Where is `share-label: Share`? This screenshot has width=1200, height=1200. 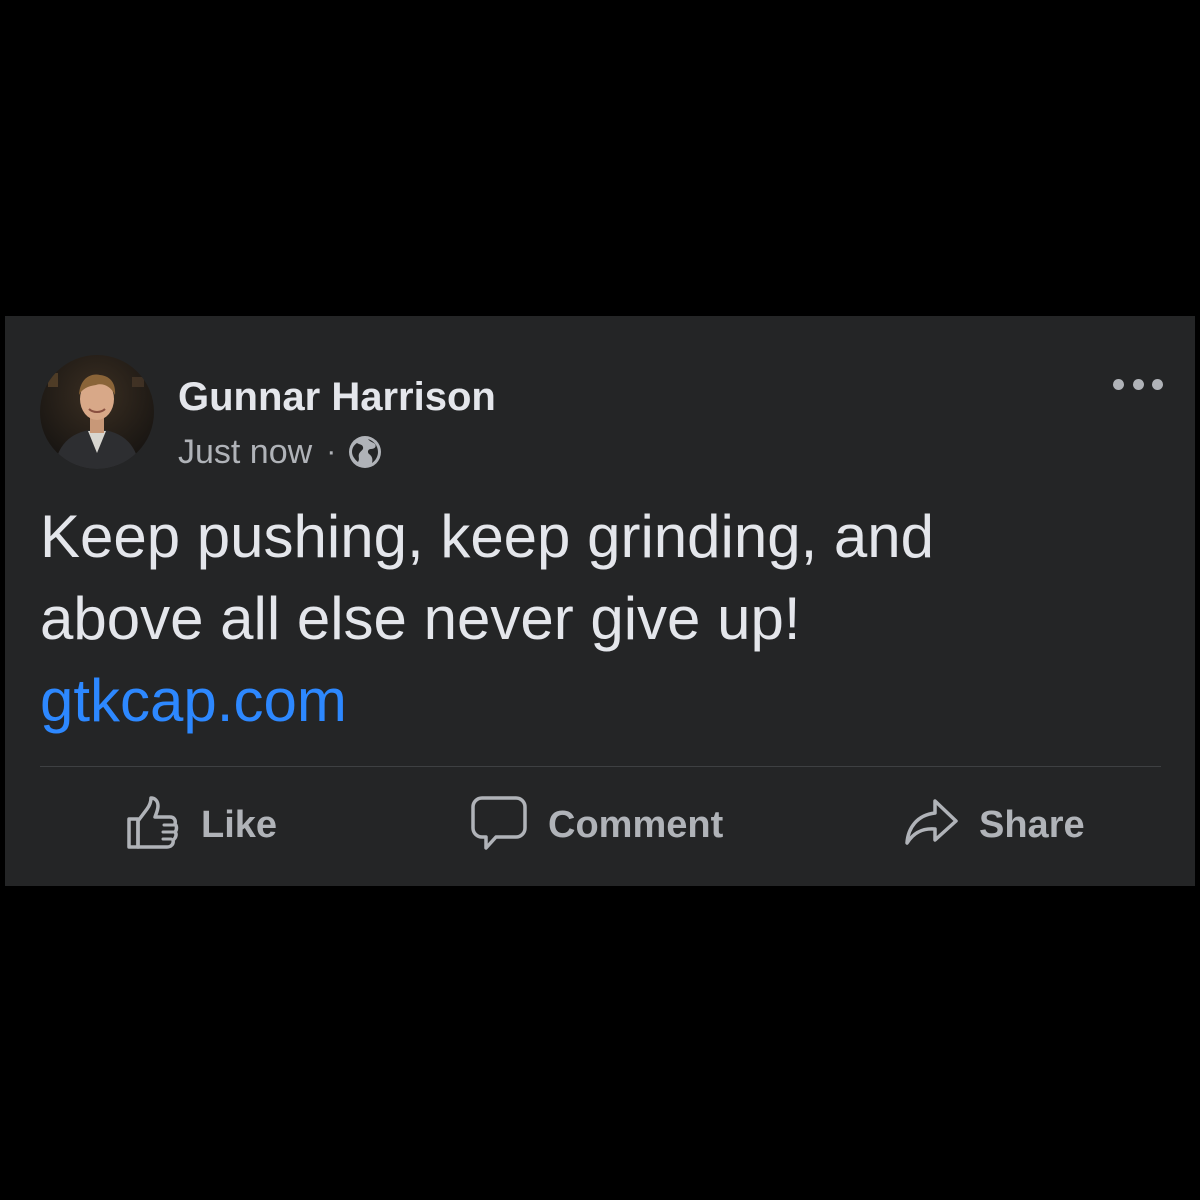 share-label: Share is located at coordinates (1032, 824).